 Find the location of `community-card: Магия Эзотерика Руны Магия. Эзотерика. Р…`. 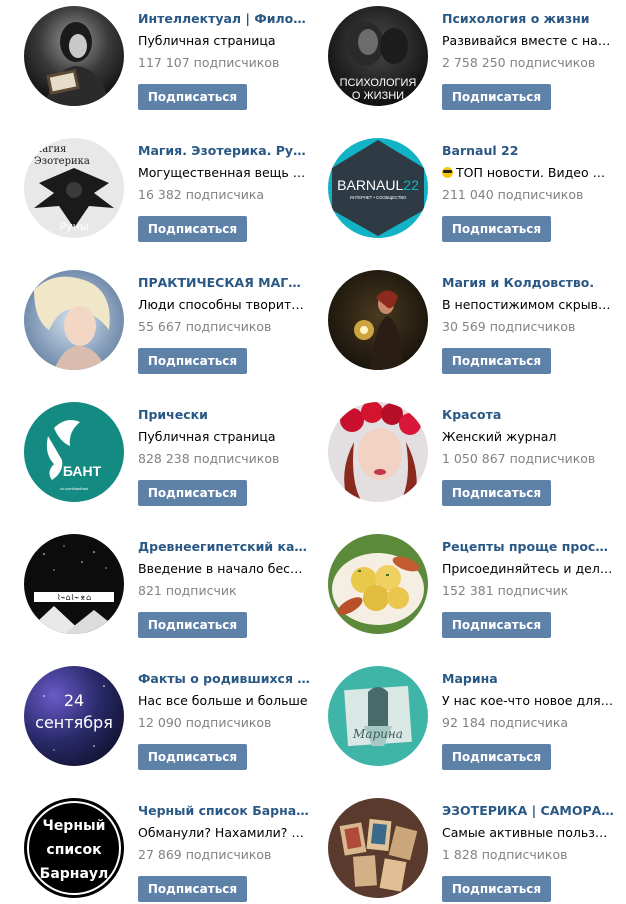

community-card: Магия Эзотерика Руны Магия. Эзотерика. Р… is located at coordinates (174, 190).